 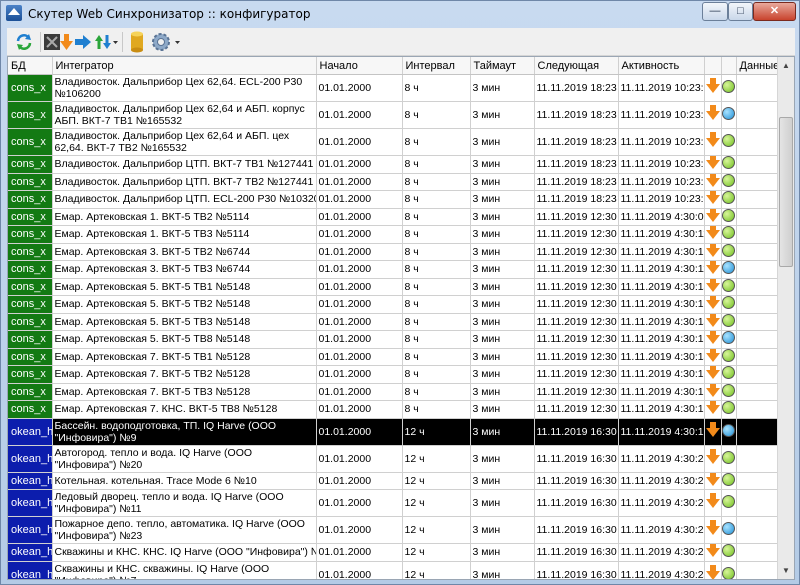 What do you see at coordinates (713, 66) in the screenshot?
I see `column-header-action` at bounding box center [713, 66].